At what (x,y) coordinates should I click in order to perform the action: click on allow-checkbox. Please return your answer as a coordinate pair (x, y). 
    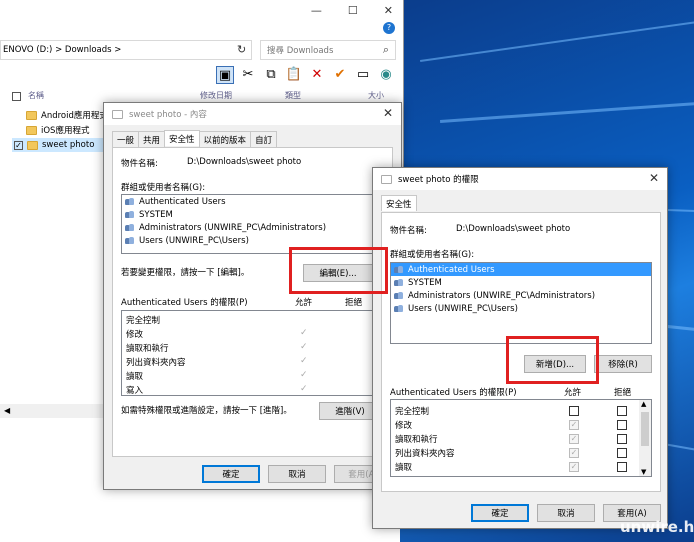
    Looking at the image, I should click on (574, 411).